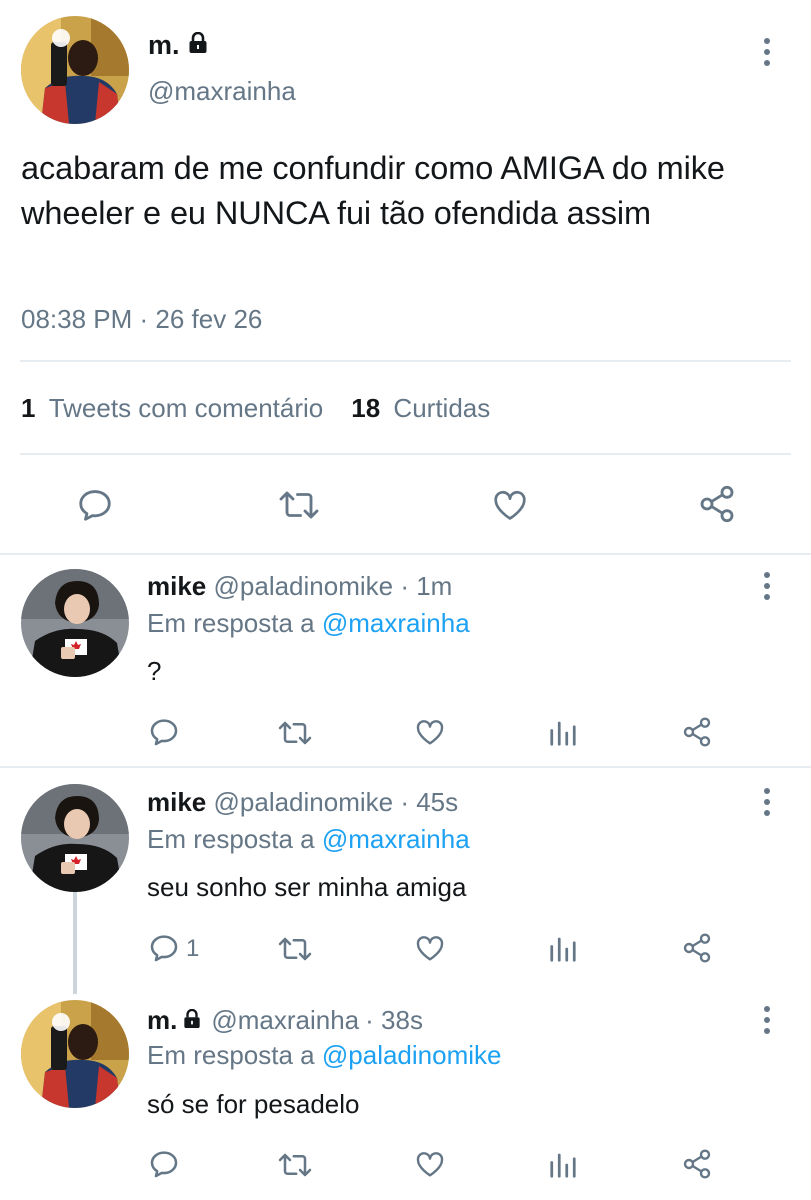 This screenshot has height=1200, width=811. Describe the element at coordinates (154, 671) in the screenshot. I see `reply-text: ?` at that location.